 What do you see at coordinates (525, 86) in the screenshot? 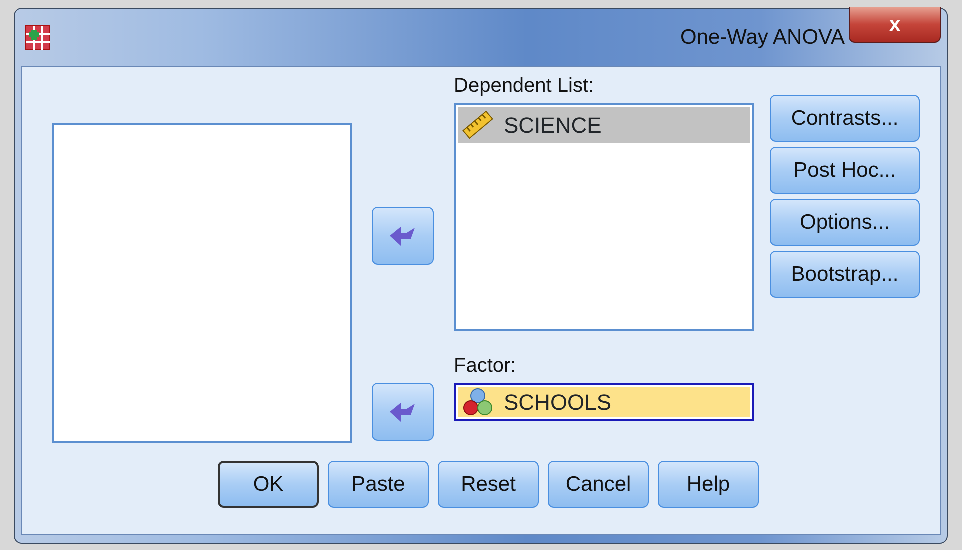
I see `list-label: Dependent List:` at bounding box center [525, 86].